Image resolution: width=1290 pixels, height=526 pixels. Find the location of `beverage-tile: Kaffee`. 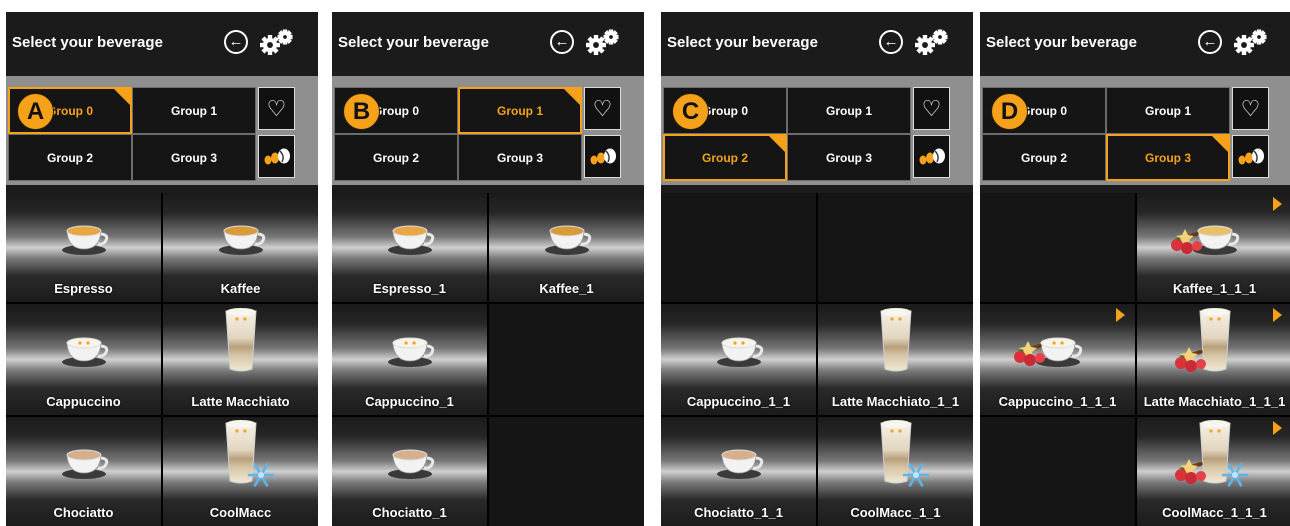

beverage-tile: Kaffee is located at coordinates (240, 247).